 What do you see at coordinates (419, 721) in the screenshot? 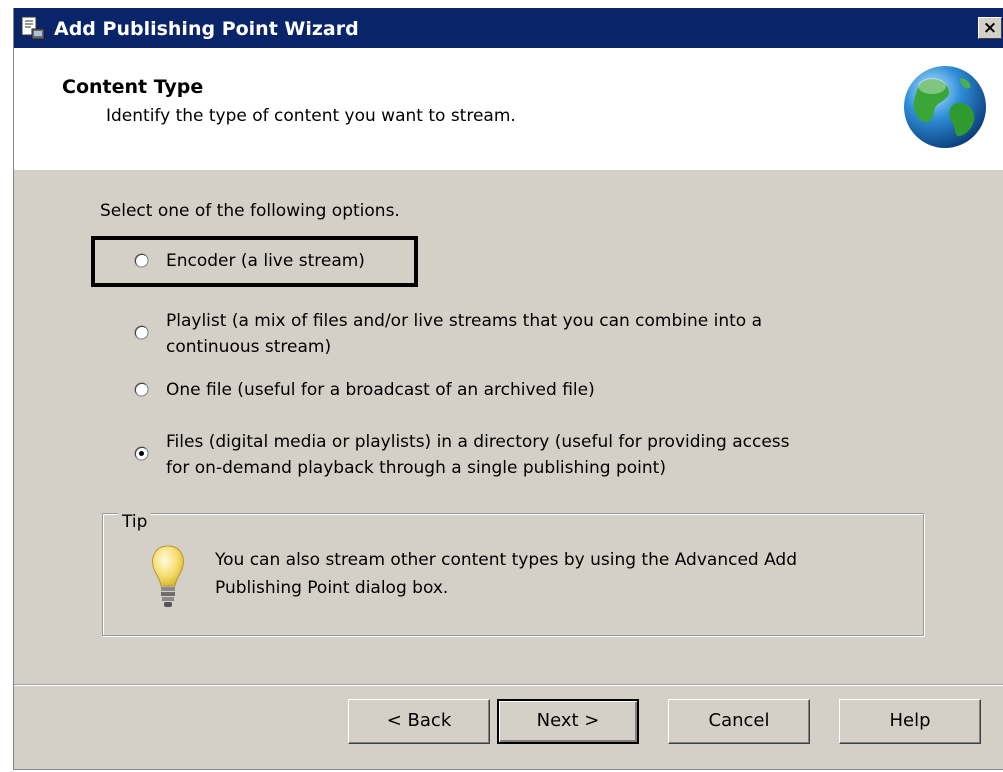
I see `back-button: < Back` at bounding box center [419, 721].